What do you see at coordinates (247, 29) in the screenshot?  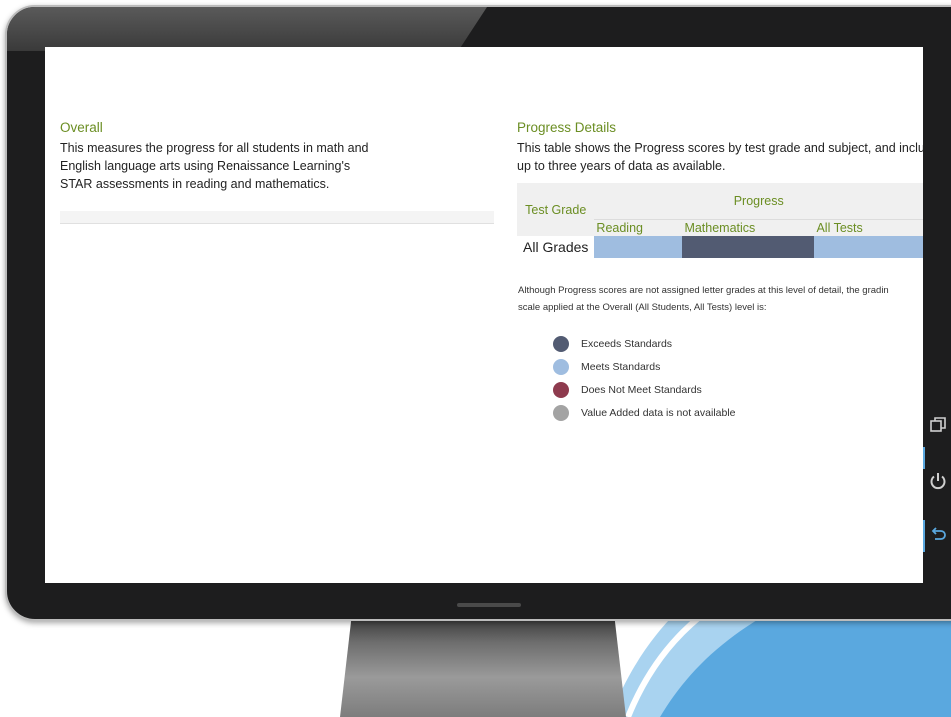 I see `bezel-gloss` at bounding box center [247, 29].